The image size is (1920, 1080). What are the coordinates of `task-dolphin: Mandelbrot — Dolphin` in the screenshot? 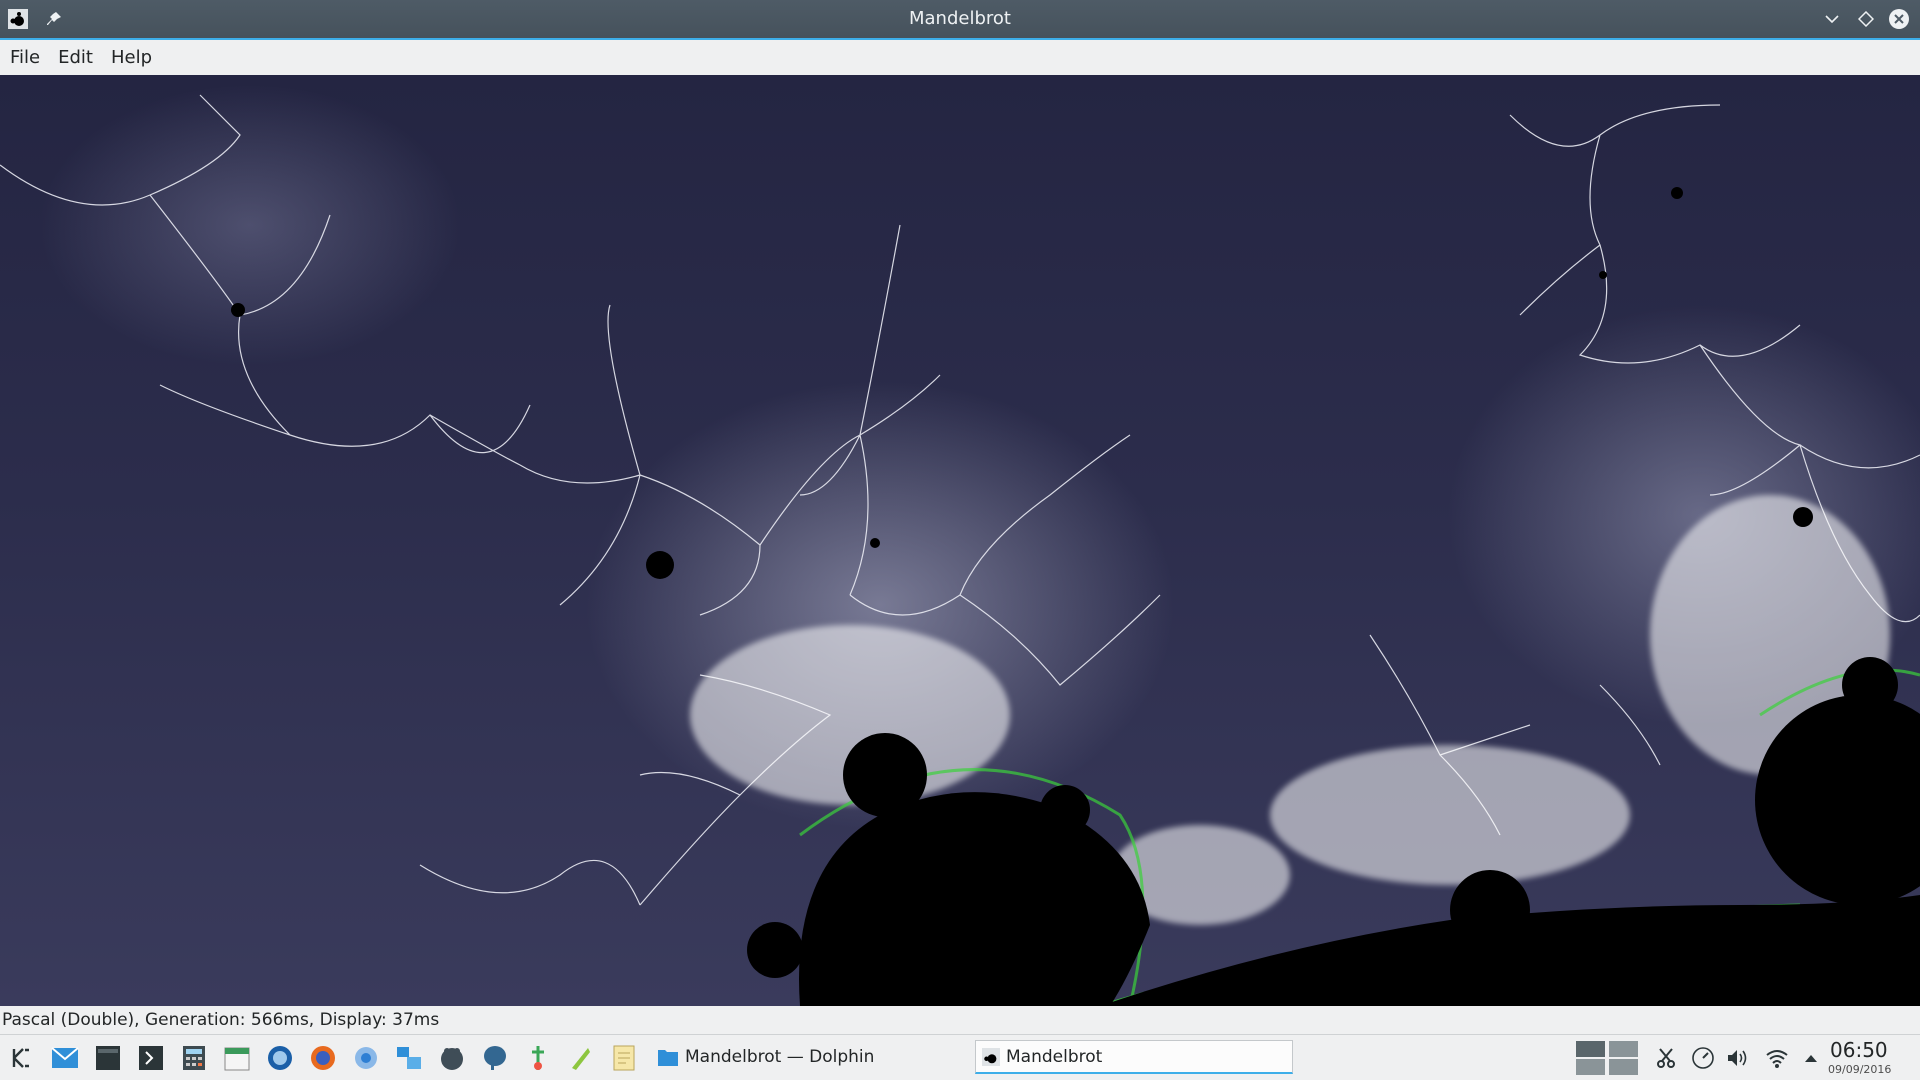 It's located at (805, 1057).